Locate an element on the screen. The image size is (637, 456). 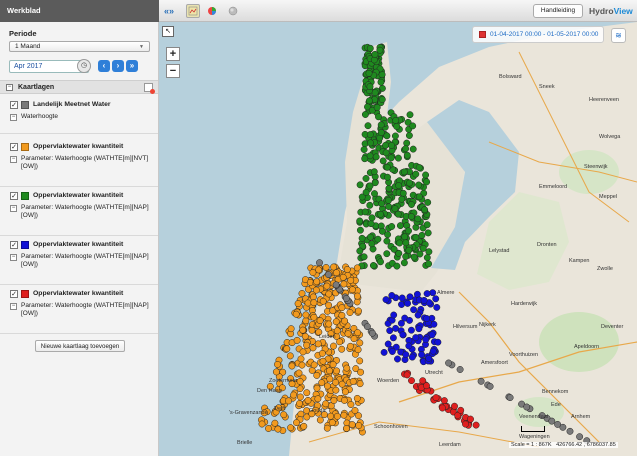
globe-icon is located at coordinates (233, 11).